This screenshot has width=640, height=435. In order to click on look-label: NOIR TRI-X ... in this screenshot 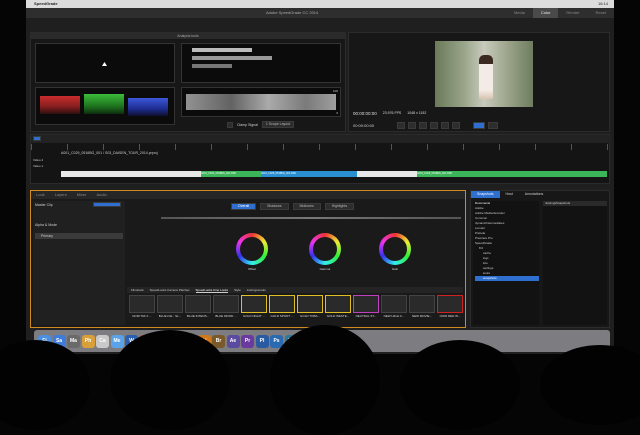, I will do `click(142, 316)`.